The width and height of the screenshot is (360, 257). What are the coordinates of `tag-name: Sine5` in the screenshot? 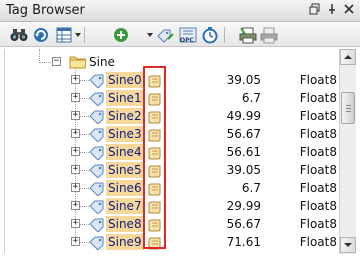 It's located at (125, 170).